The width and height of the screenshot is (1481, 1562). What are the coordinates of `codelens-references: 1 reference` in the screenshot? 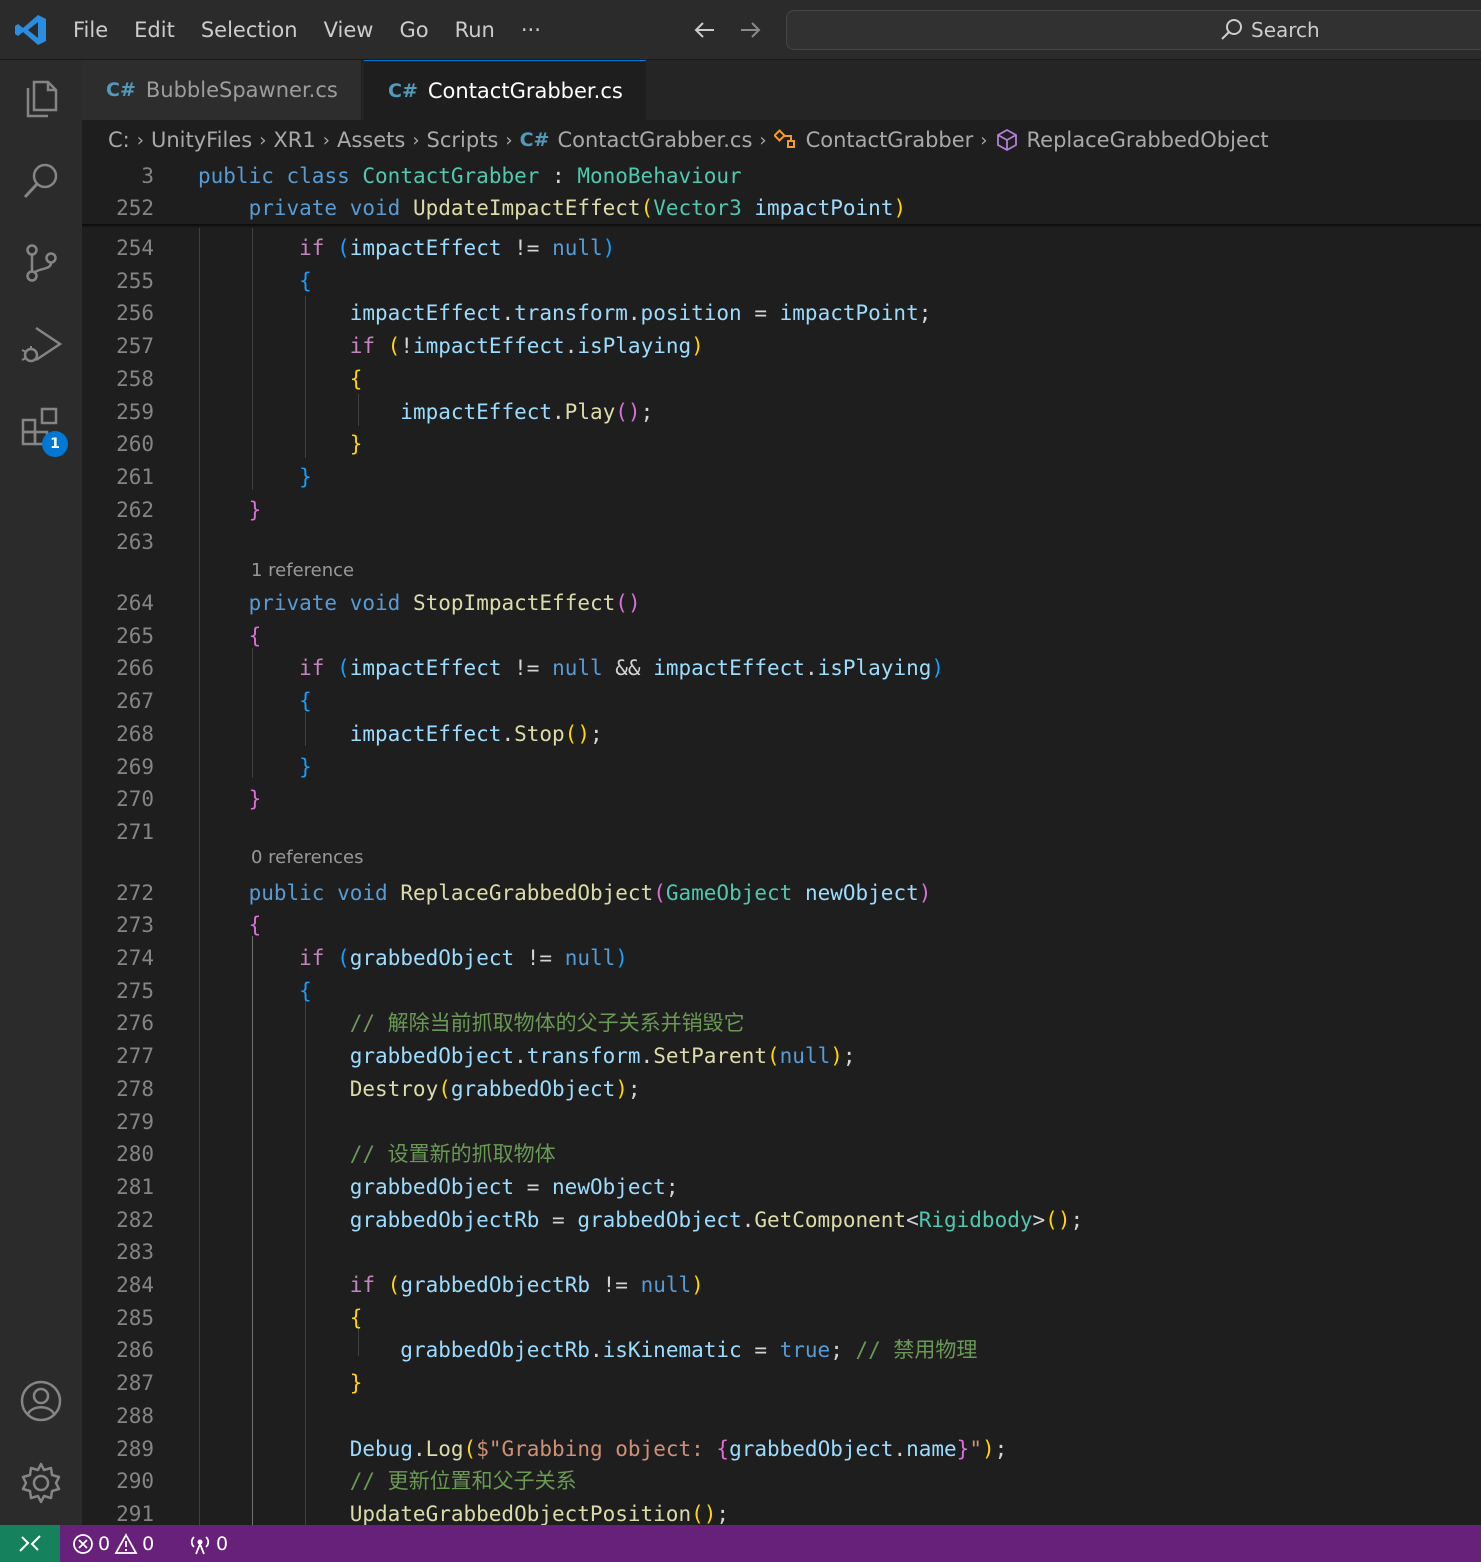 It's located at (302, 571).